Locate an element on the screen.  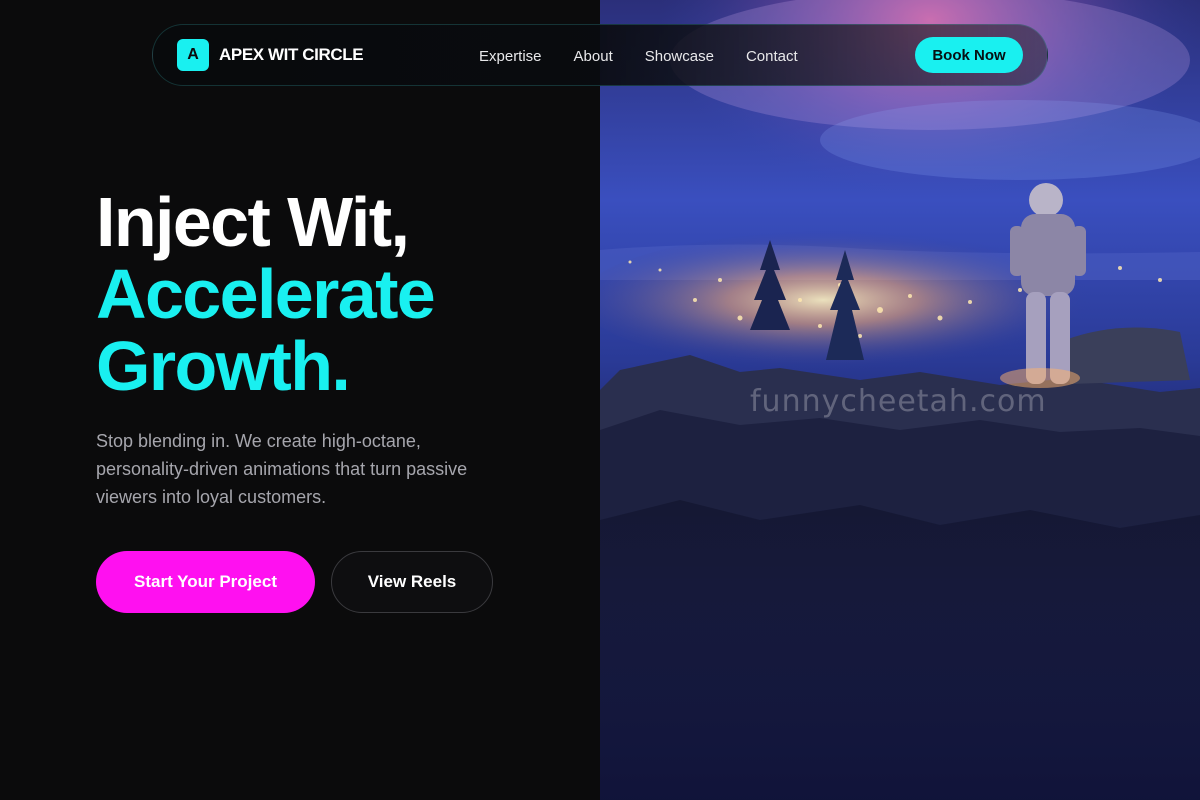
nav-links: Expertise About Showcase Contact is located at coordinates (654, 56).